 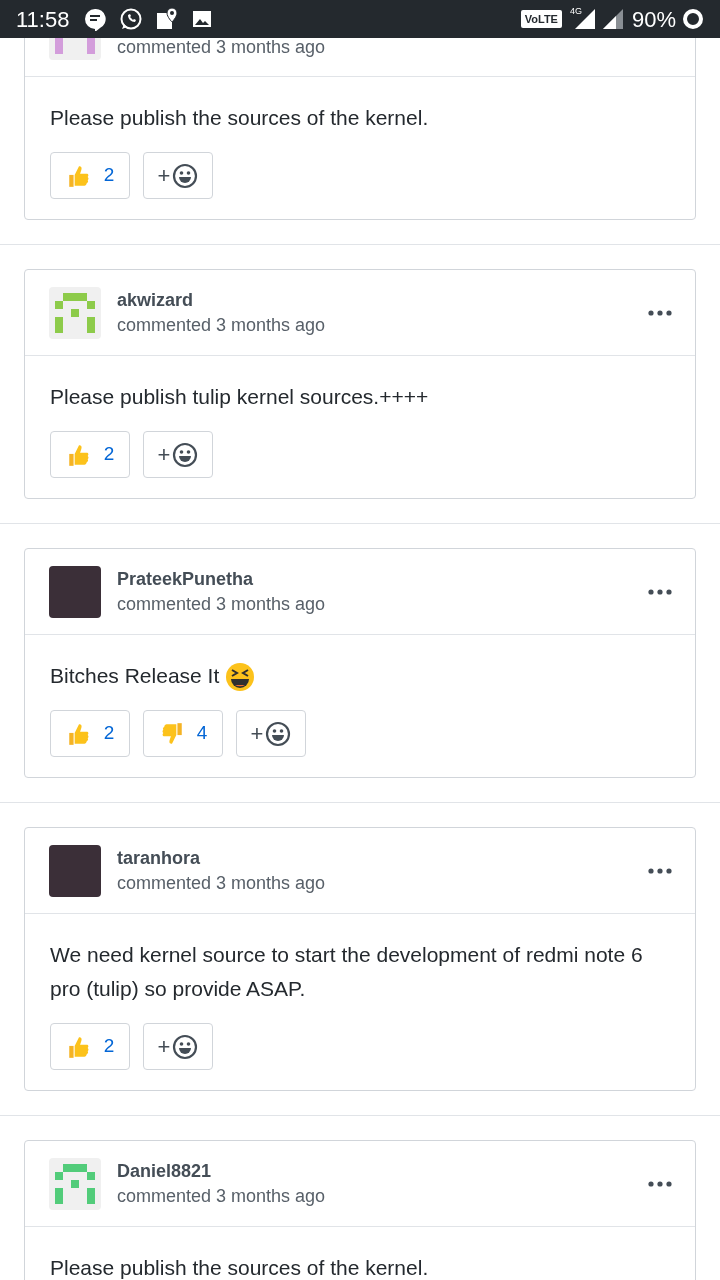 I want to click on author-link: akwizard, so click(x=382, y=299).